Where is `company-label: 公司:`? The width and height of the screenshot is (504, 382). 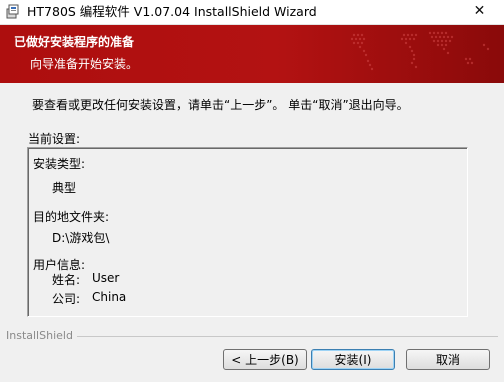
company-label: 公司: is located at coordinates (66, 299).